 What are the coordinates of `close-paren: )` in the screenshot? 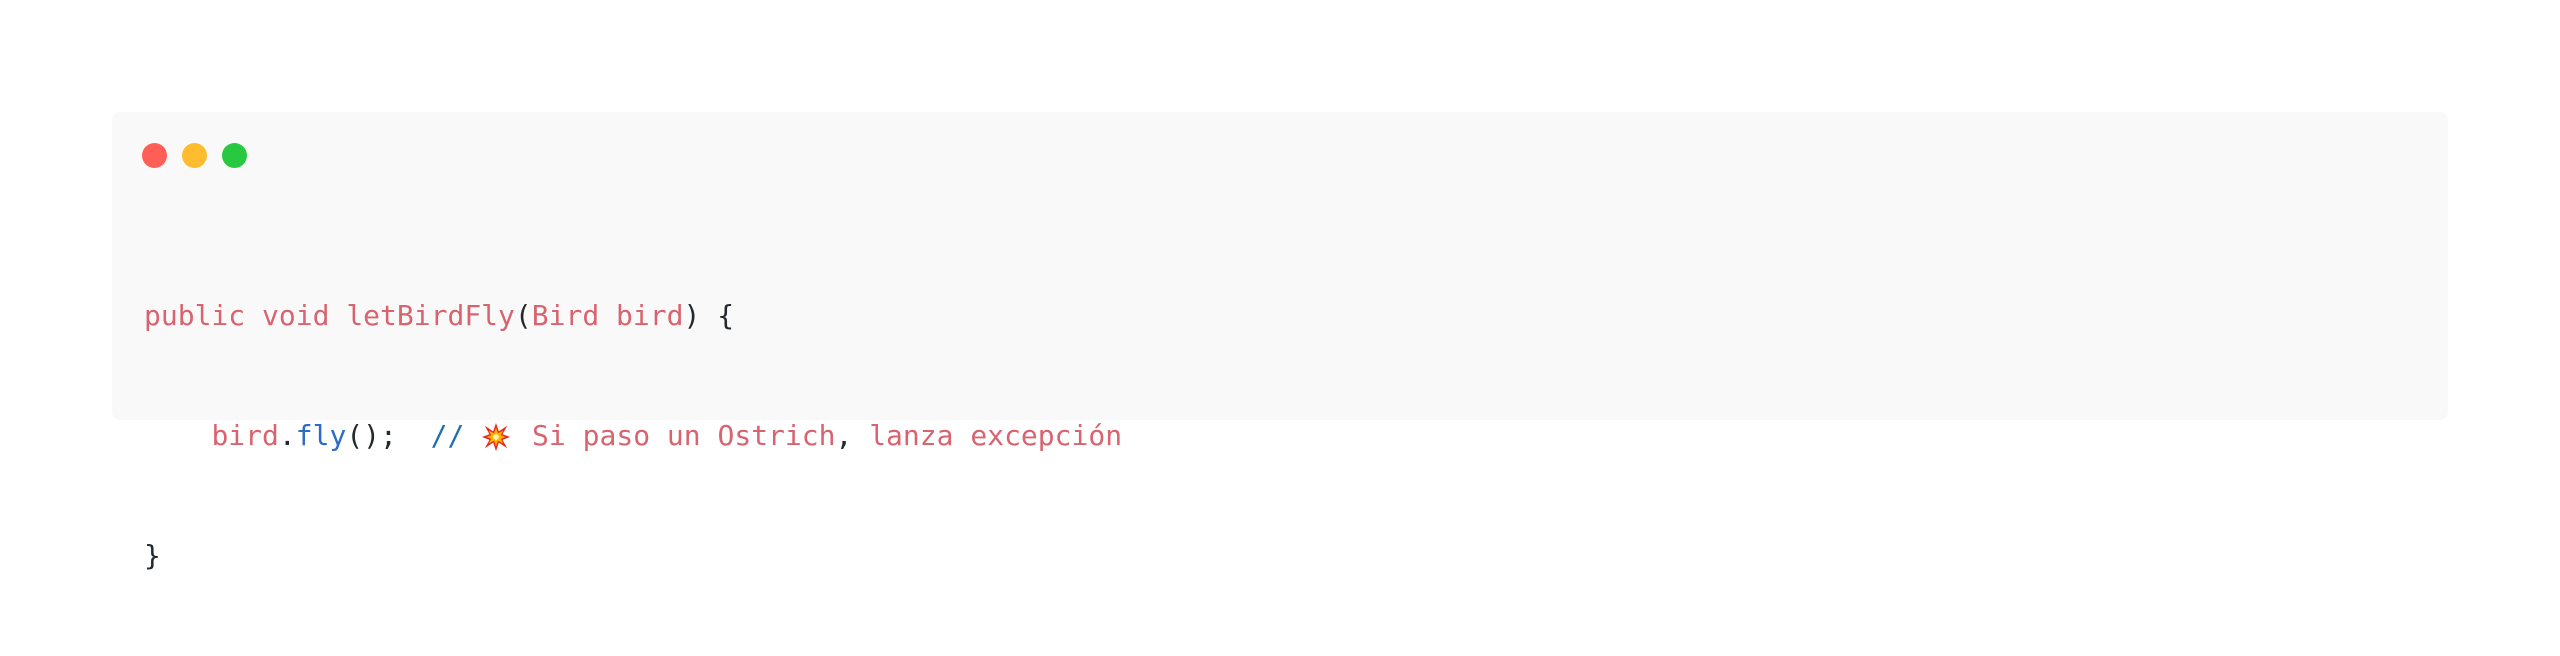 It's located at (692, 315).